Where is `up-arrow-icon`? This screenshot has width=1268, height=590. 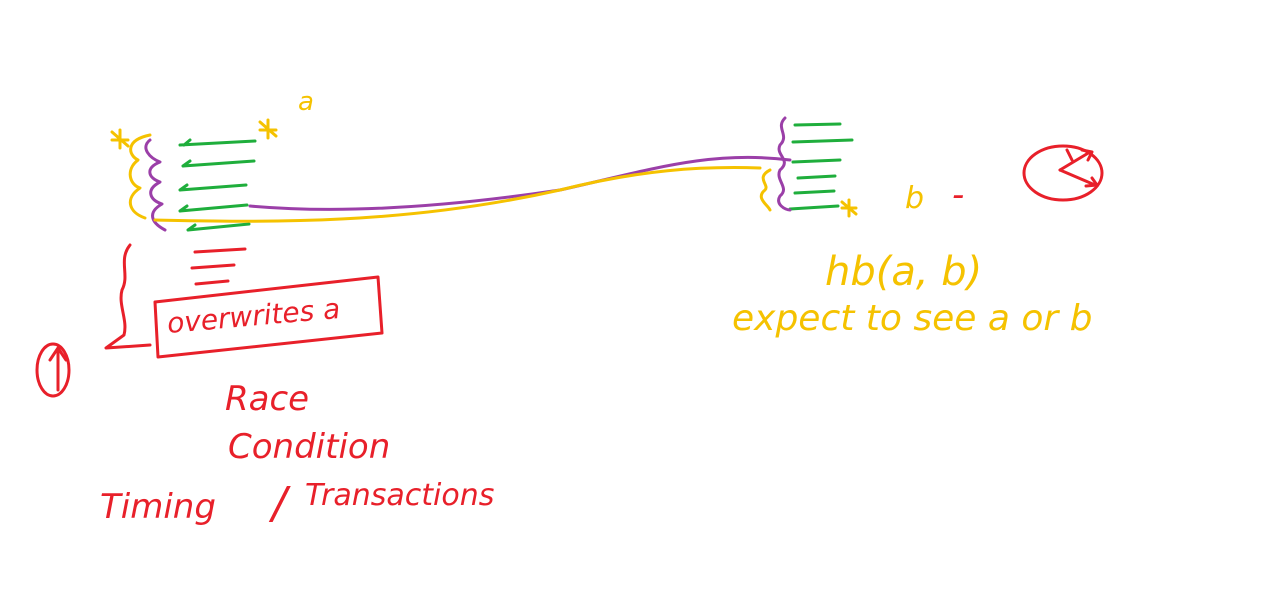 up-arrow-icon is located at coordinates (53, 370).